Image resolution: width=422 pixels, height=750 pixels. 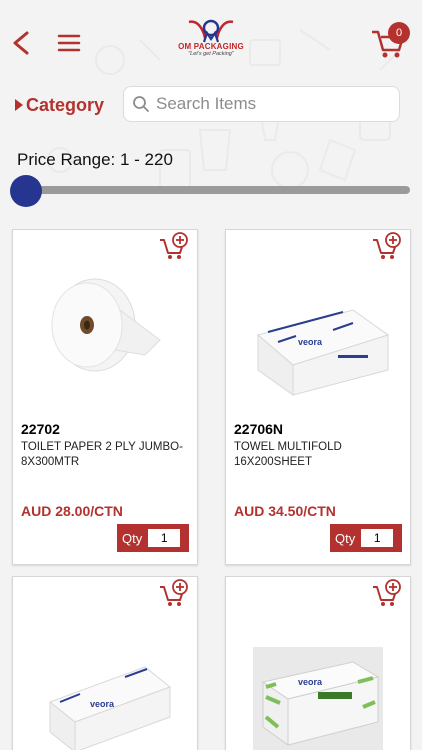 What do you see at coordinates (285, 511) in the screenshot?
I see `product-price: AUD 34.50/CTN` at bounding box center [285, 511].